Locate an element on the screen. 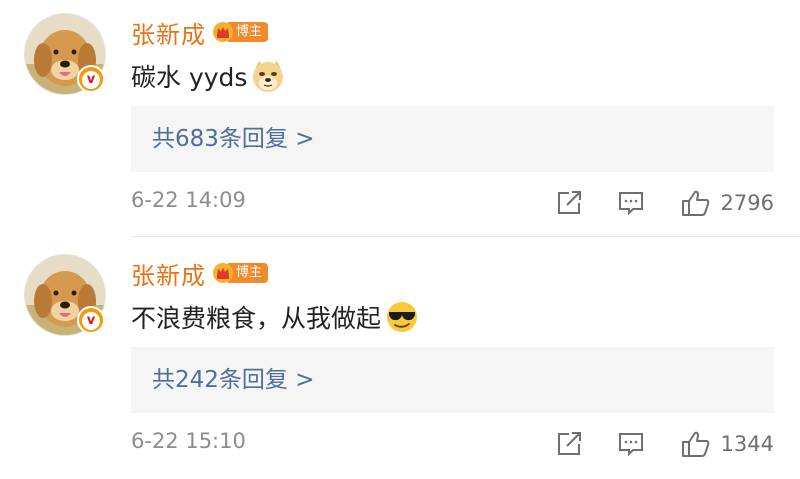  comment-text: 不浪费粮食，从我做起 is located at coordinates (256, 318).